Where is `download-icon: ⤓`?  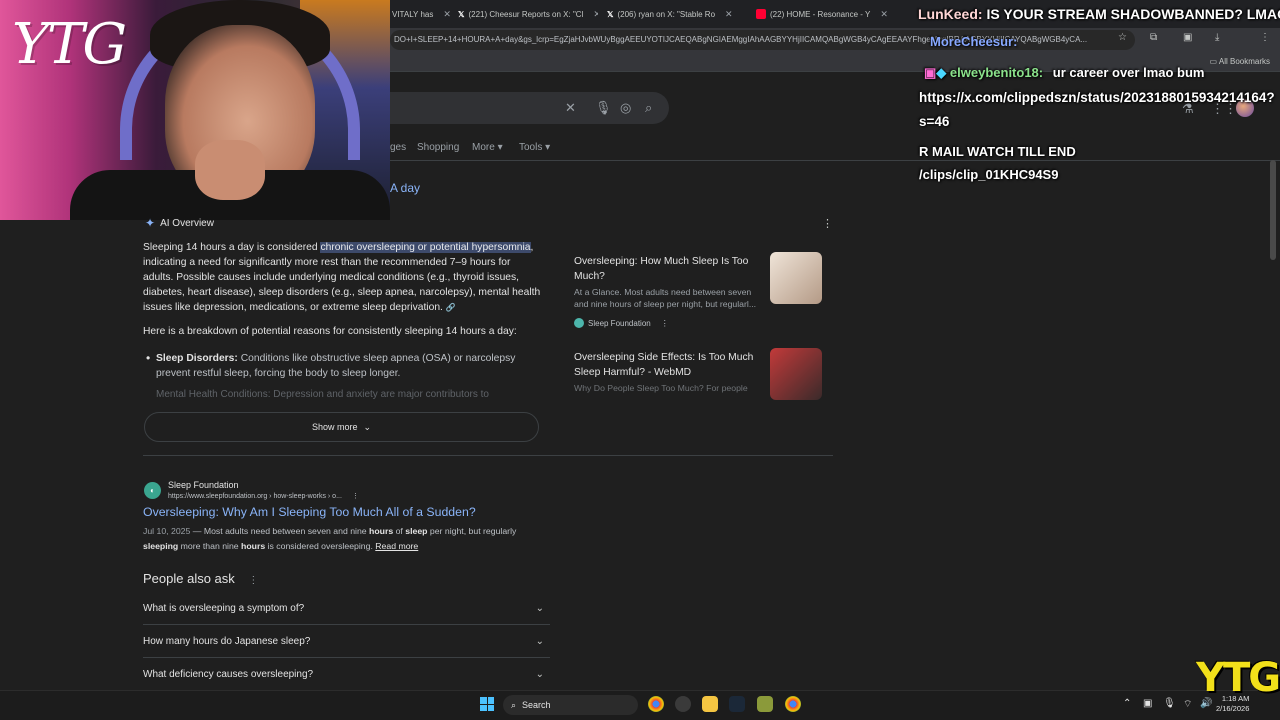
download-icon: ⤓ is located at coordinates (1217, 37).